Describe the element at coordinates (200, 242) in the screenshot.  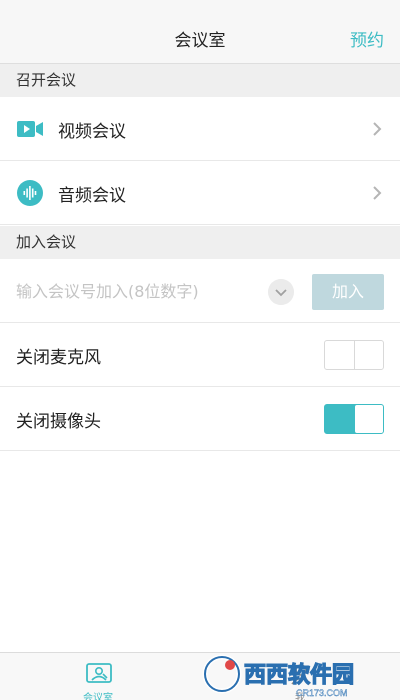
I see `section-title-join: 加入会议` at that location.